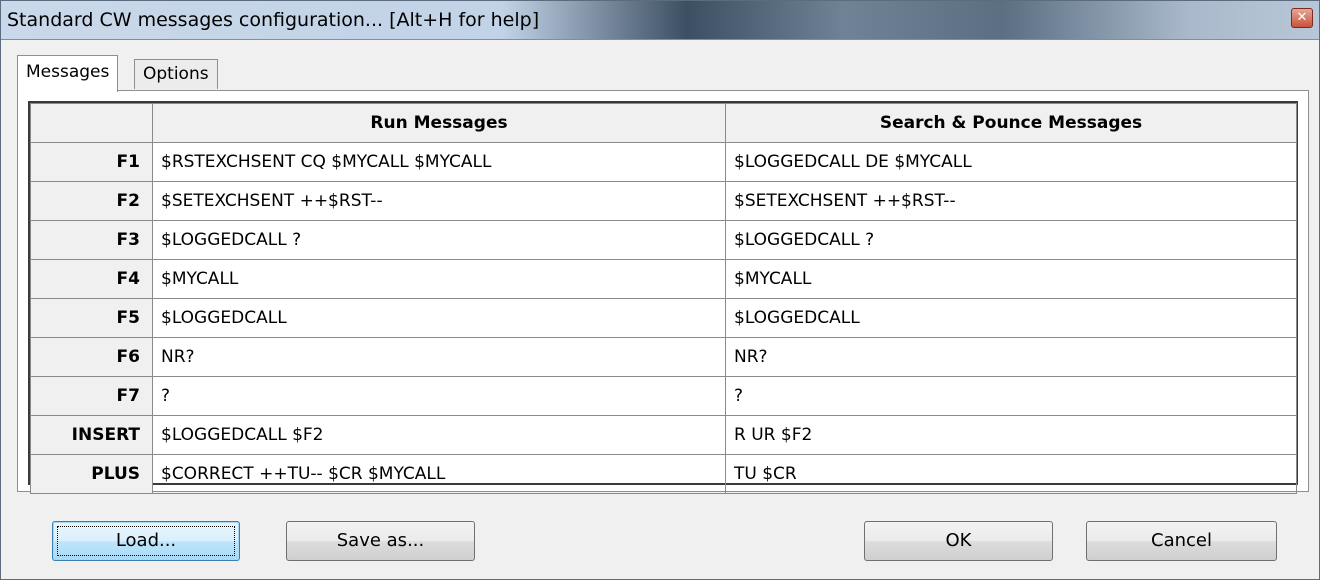 This screenshot has height=582, width=1322. What do you see at coordinates (1011, 201) in the screenshot?
I see `sp-message-cell: $SETEXCHSENT ++$RST--` at bounding box center [1011, 201].